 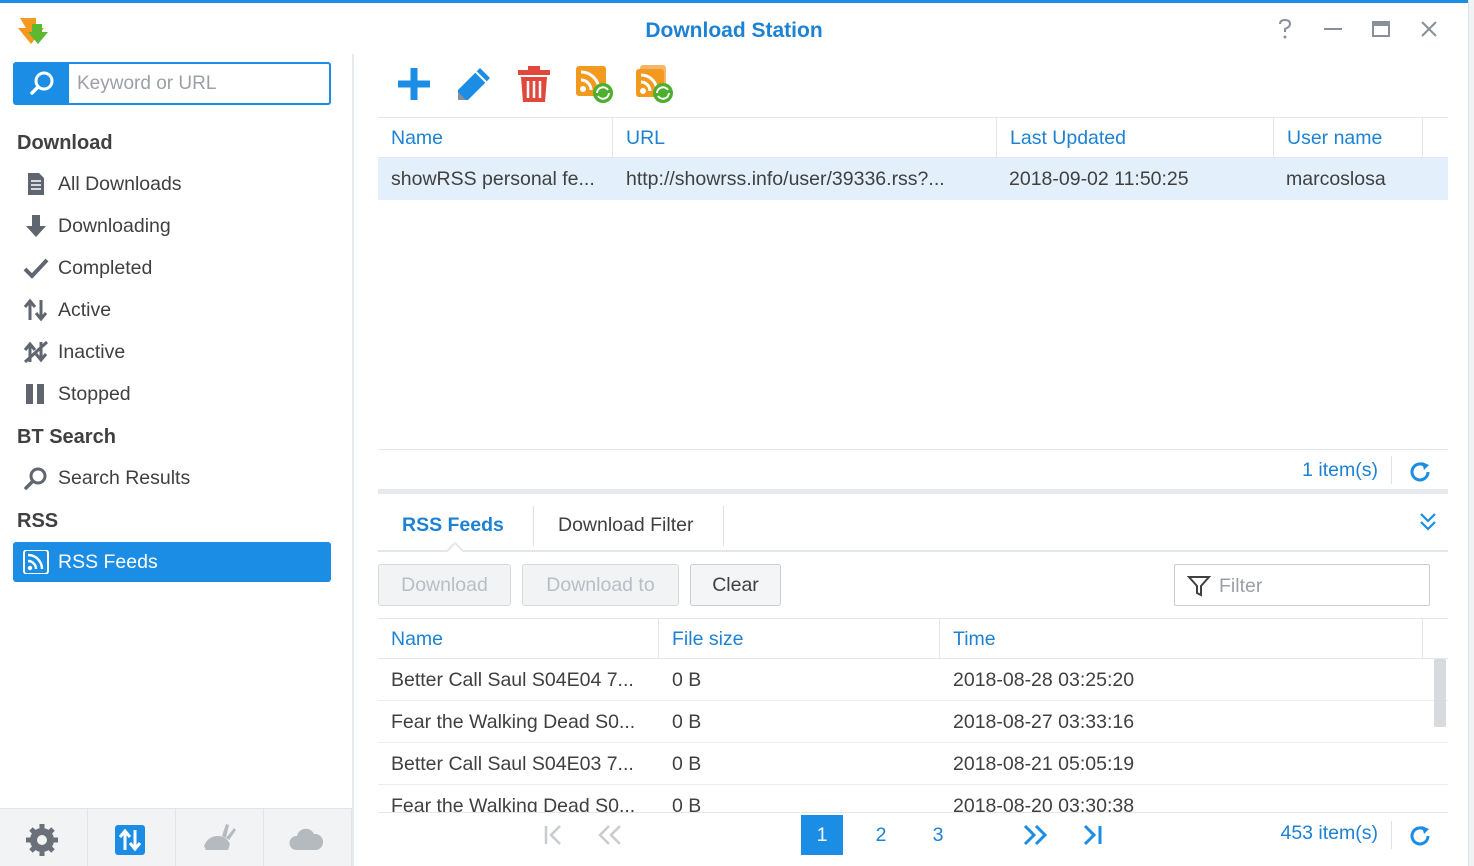 I want to click on sidebar-item-label: Downloading, so click(x=114, y=226).